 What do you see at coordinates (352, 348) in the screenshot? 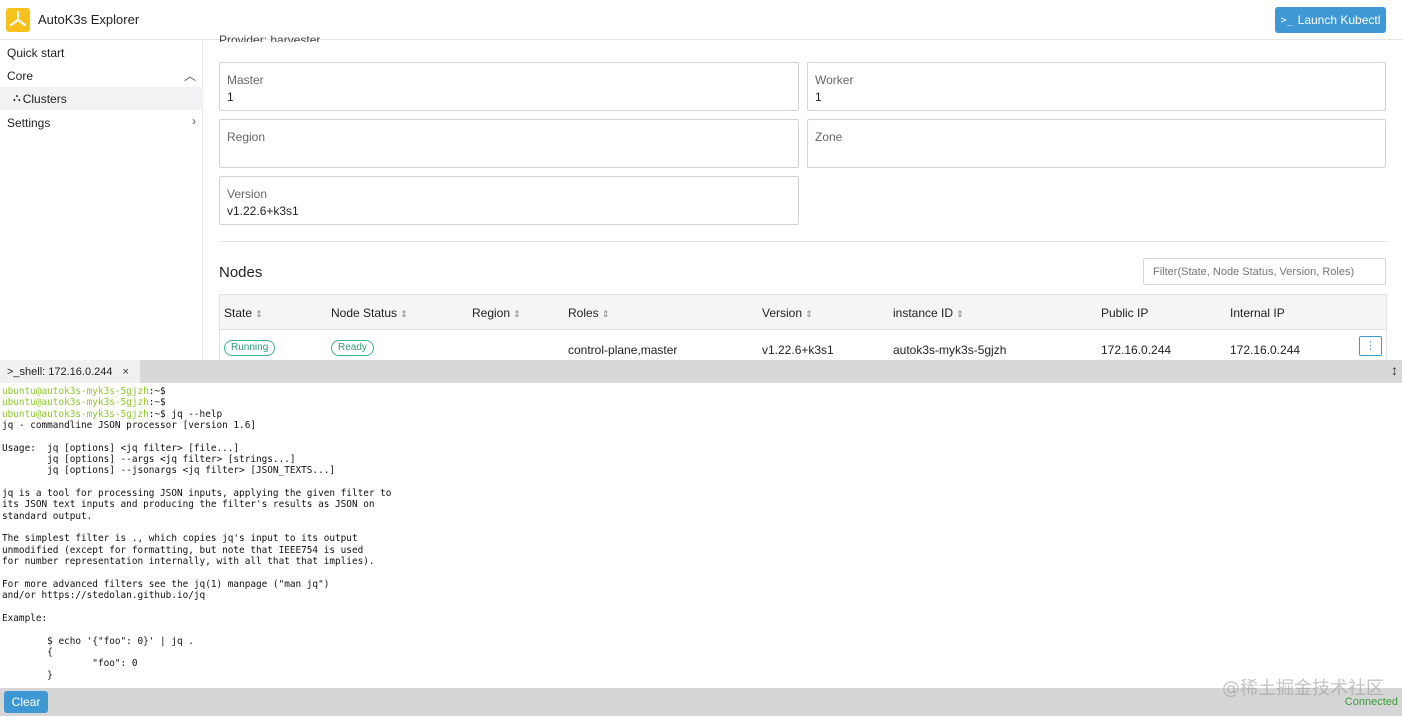
I see `node-status-badge: Ready` at bounding box center [352, 348].